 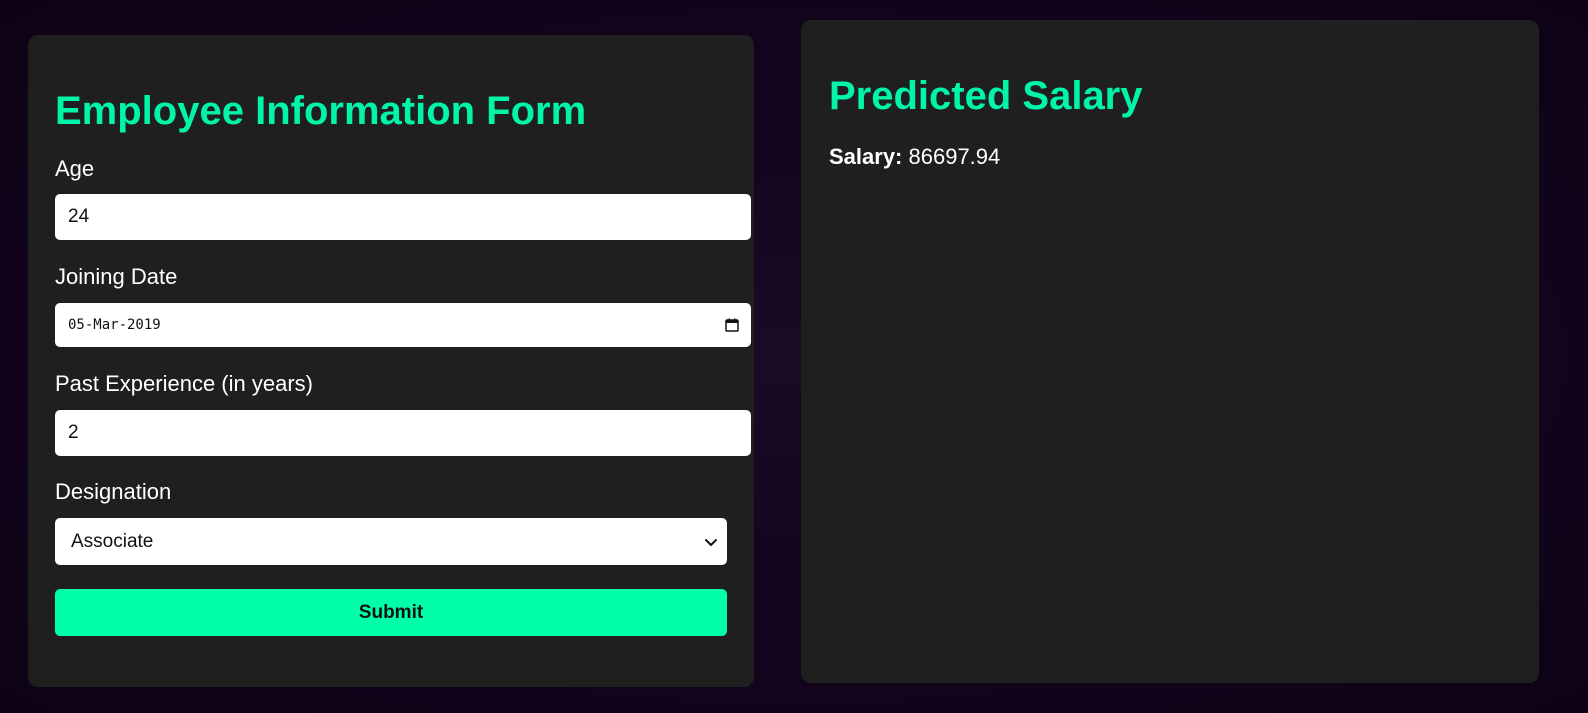 What do you see at coordinates (403, 217) in the screenshot?
I see `age-input` at bounding box center [403, 217].